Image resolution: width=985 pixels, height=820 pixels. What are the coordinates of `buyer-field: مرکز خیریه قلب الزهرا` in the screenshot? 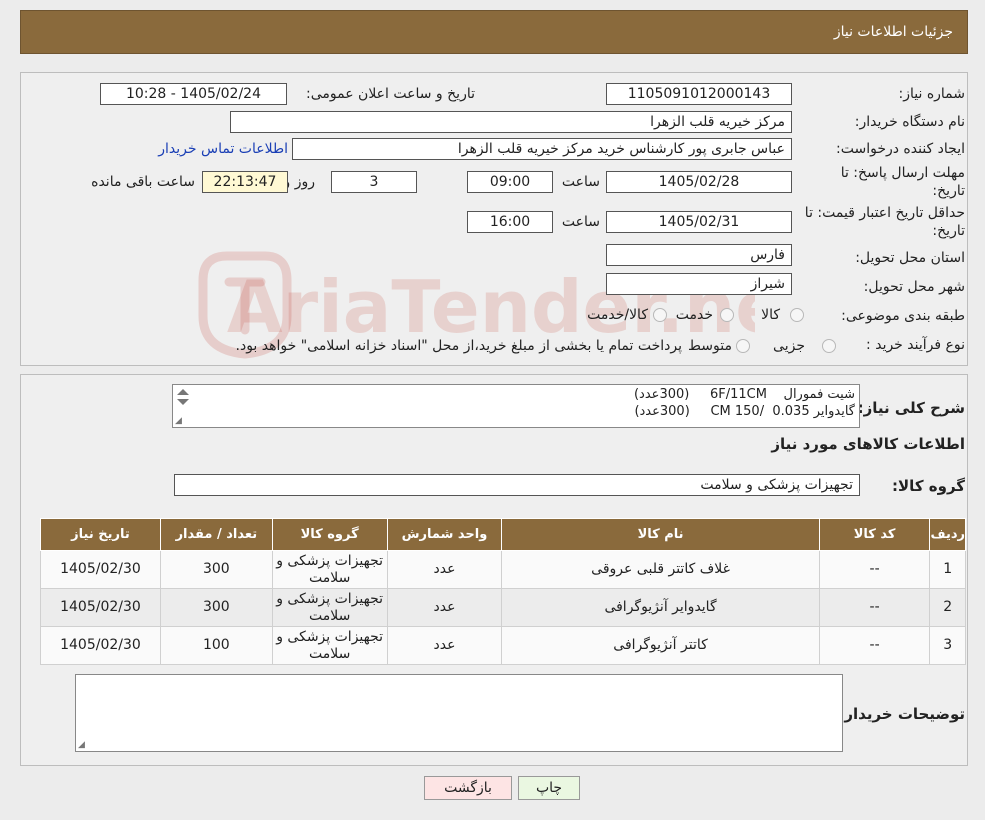 It's located at (511, 122).